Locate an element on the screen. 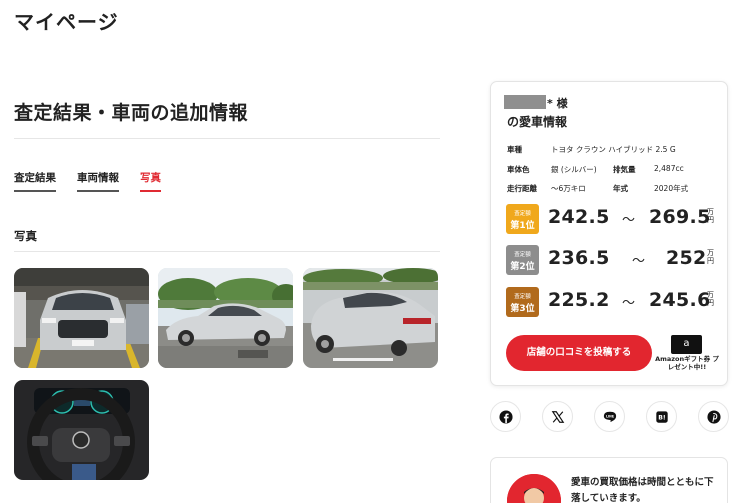  photos-heading: 写真 is located at coordinates (25, 236).